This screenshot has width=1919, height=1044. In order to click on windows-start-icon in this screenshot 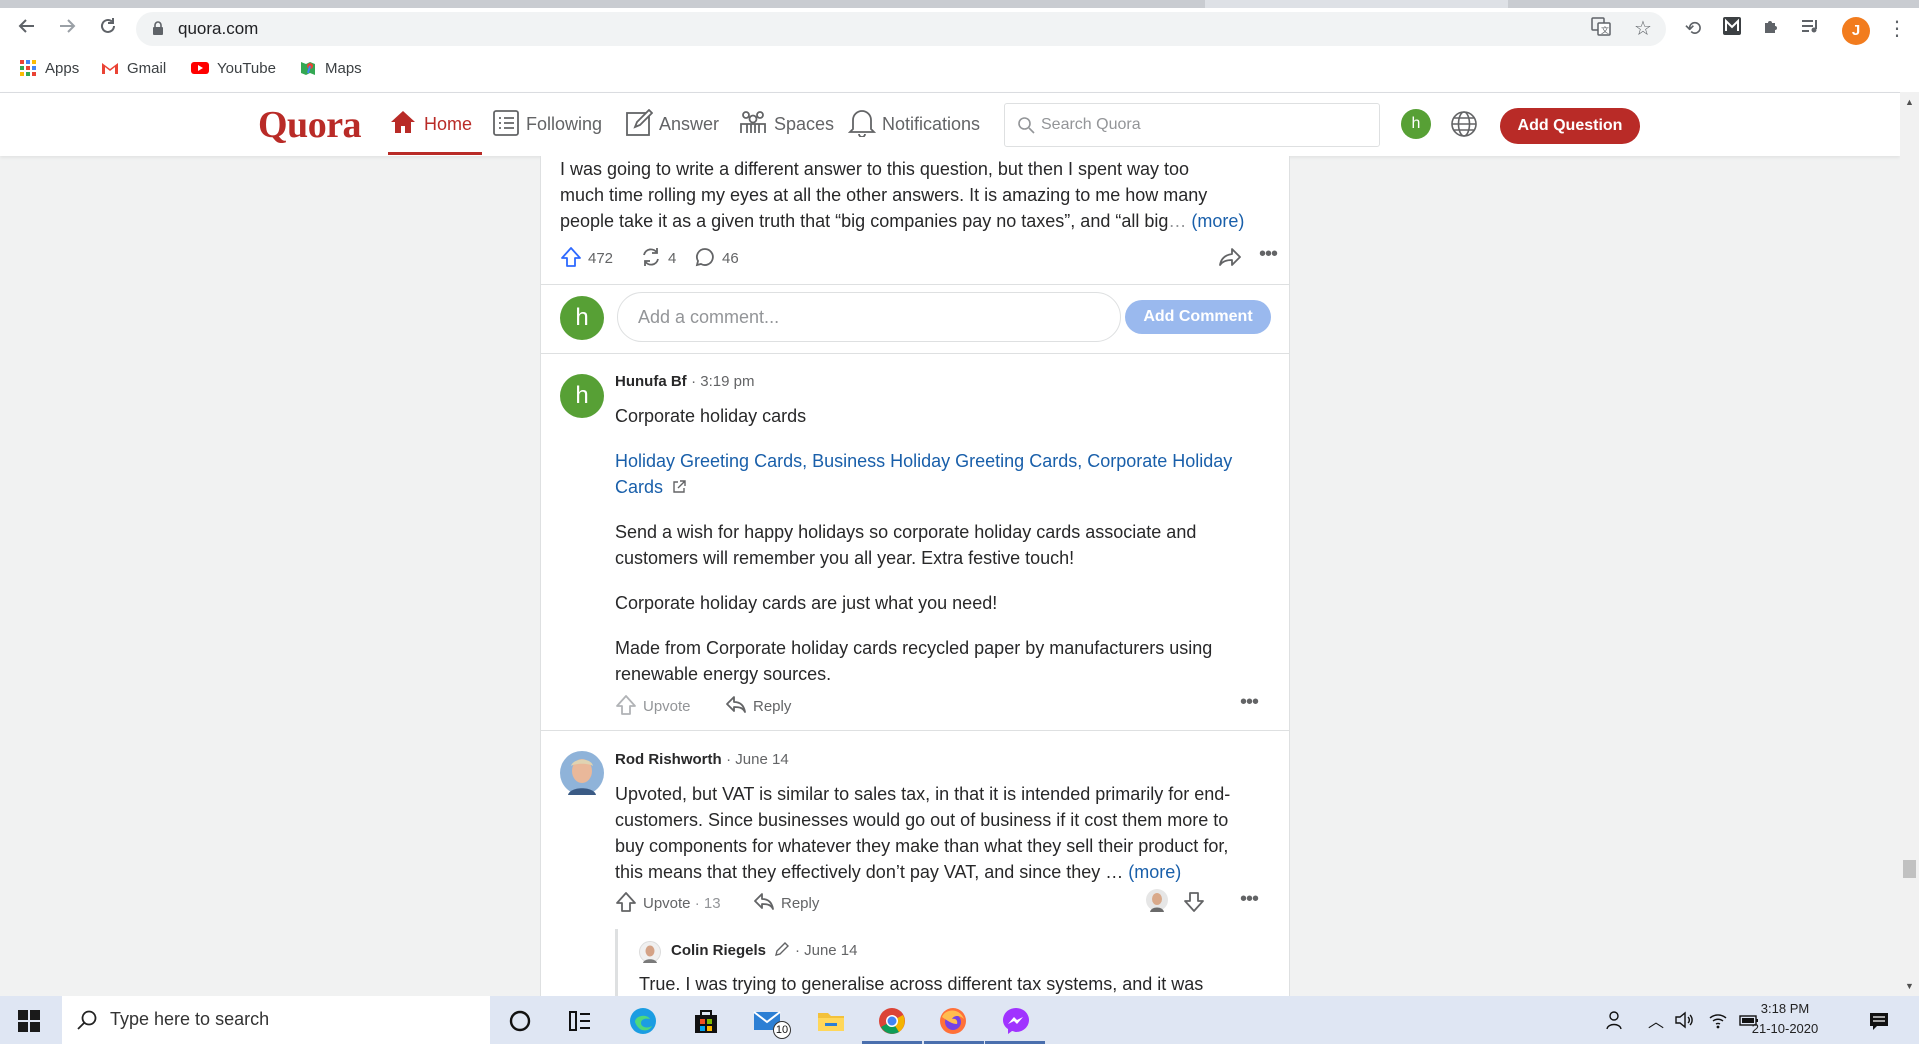, I will do `click(29, 1021)`.